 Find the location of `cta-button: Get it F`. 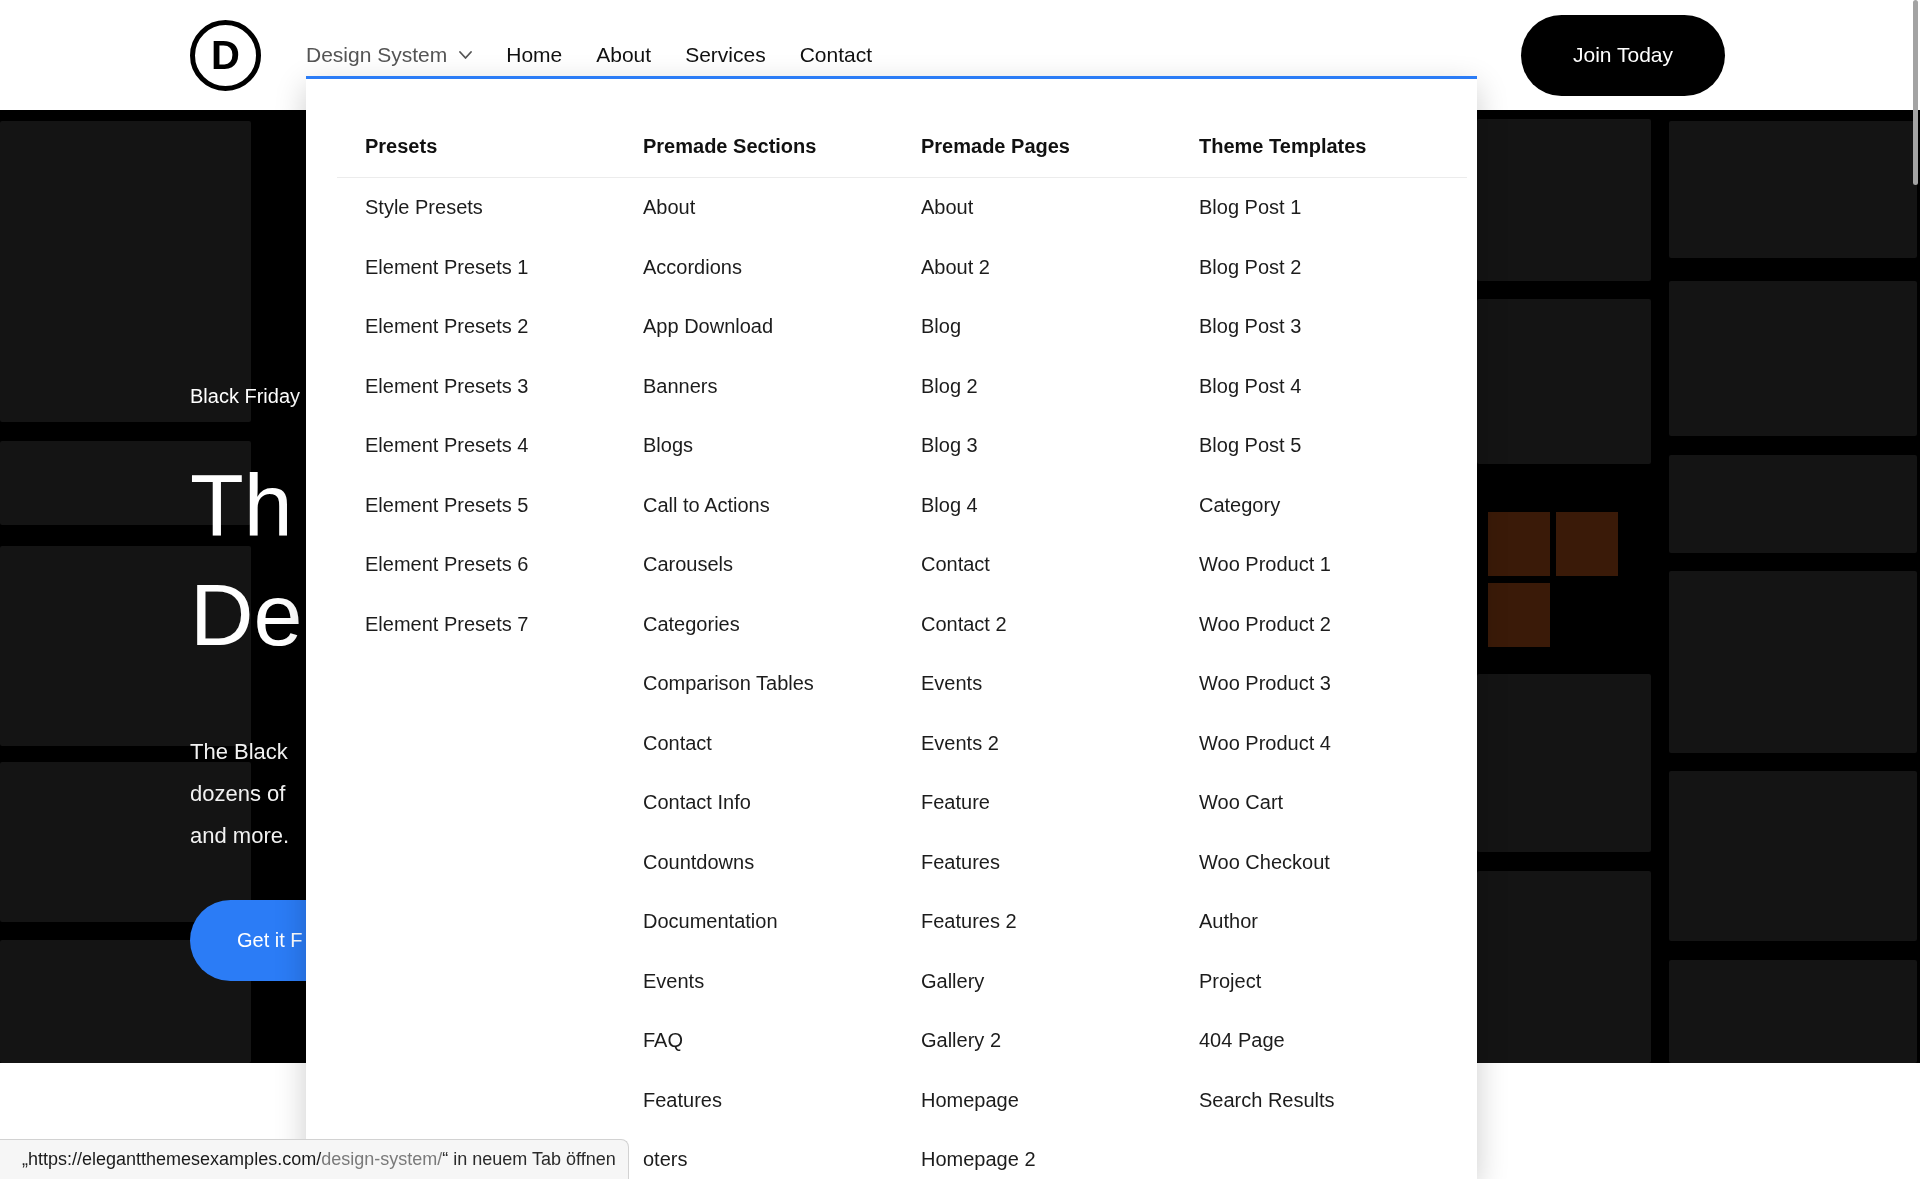

cta-button: Get it F is located at coordinates (248, 940).